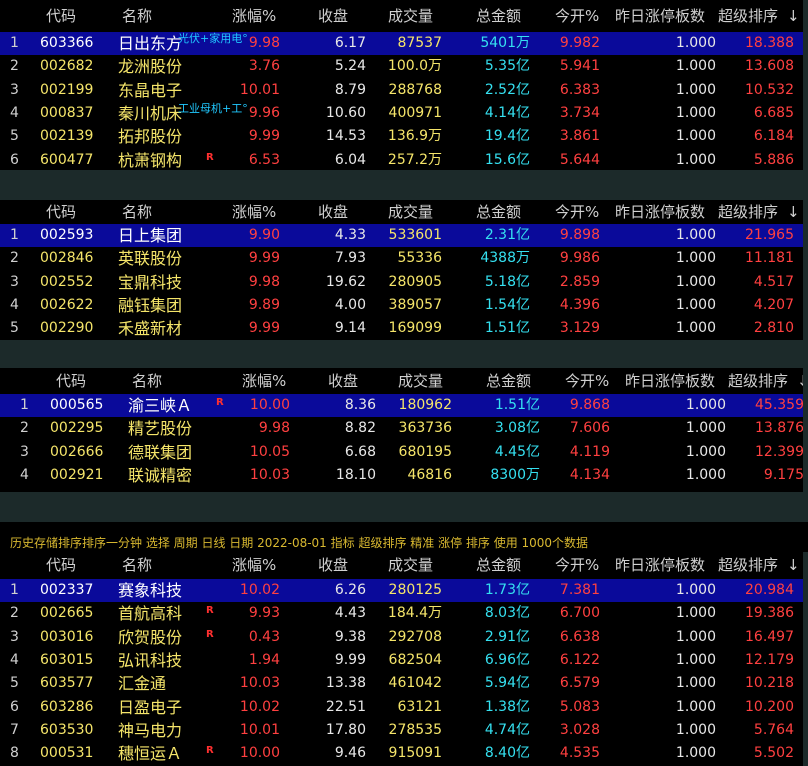 This screenshot has width=808, height=766. Describe the element at coordinates (350, 590) in the screenshot. I see `cell-close: 6.26` at that location.